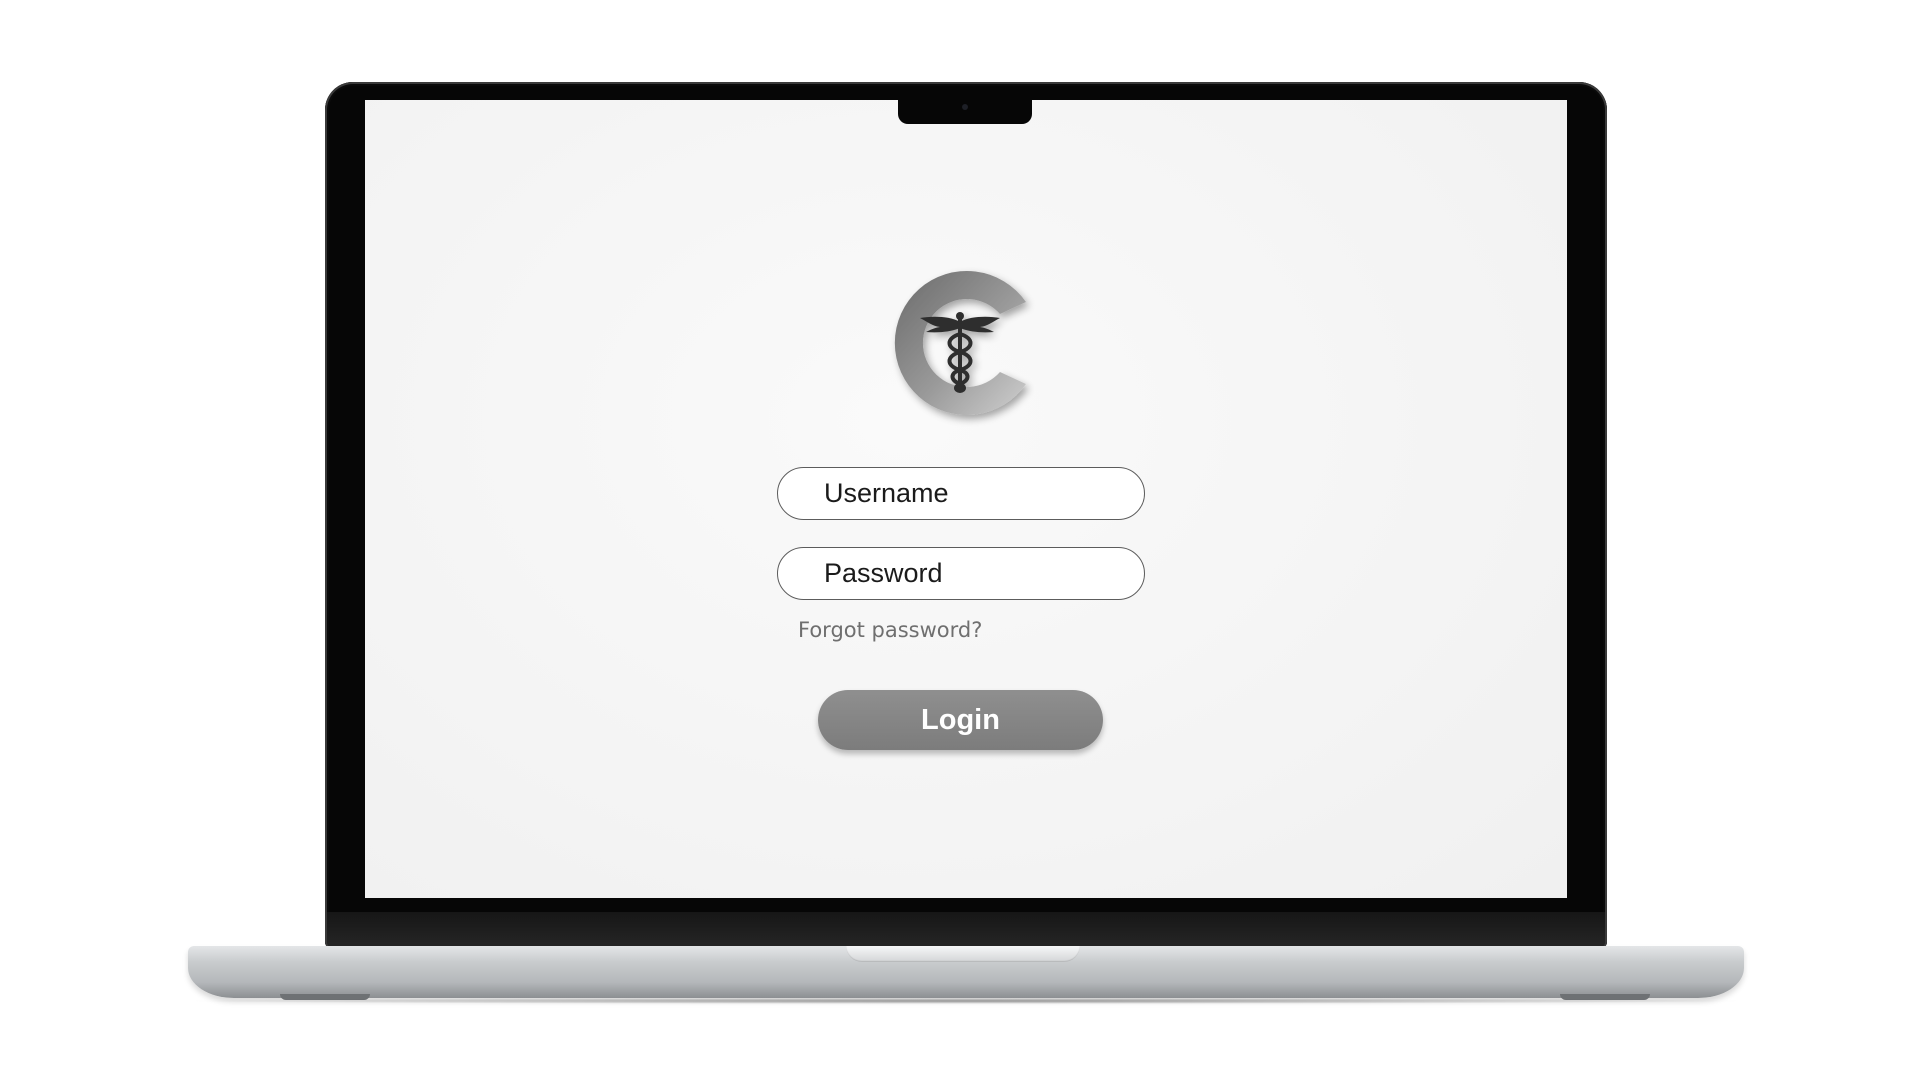 The height and width of the screenshot is (1080, 1920). What do you see at coordinates (961, 493) in the screenshot?
I see `username-input: Username` at bounding box center [961, 493].